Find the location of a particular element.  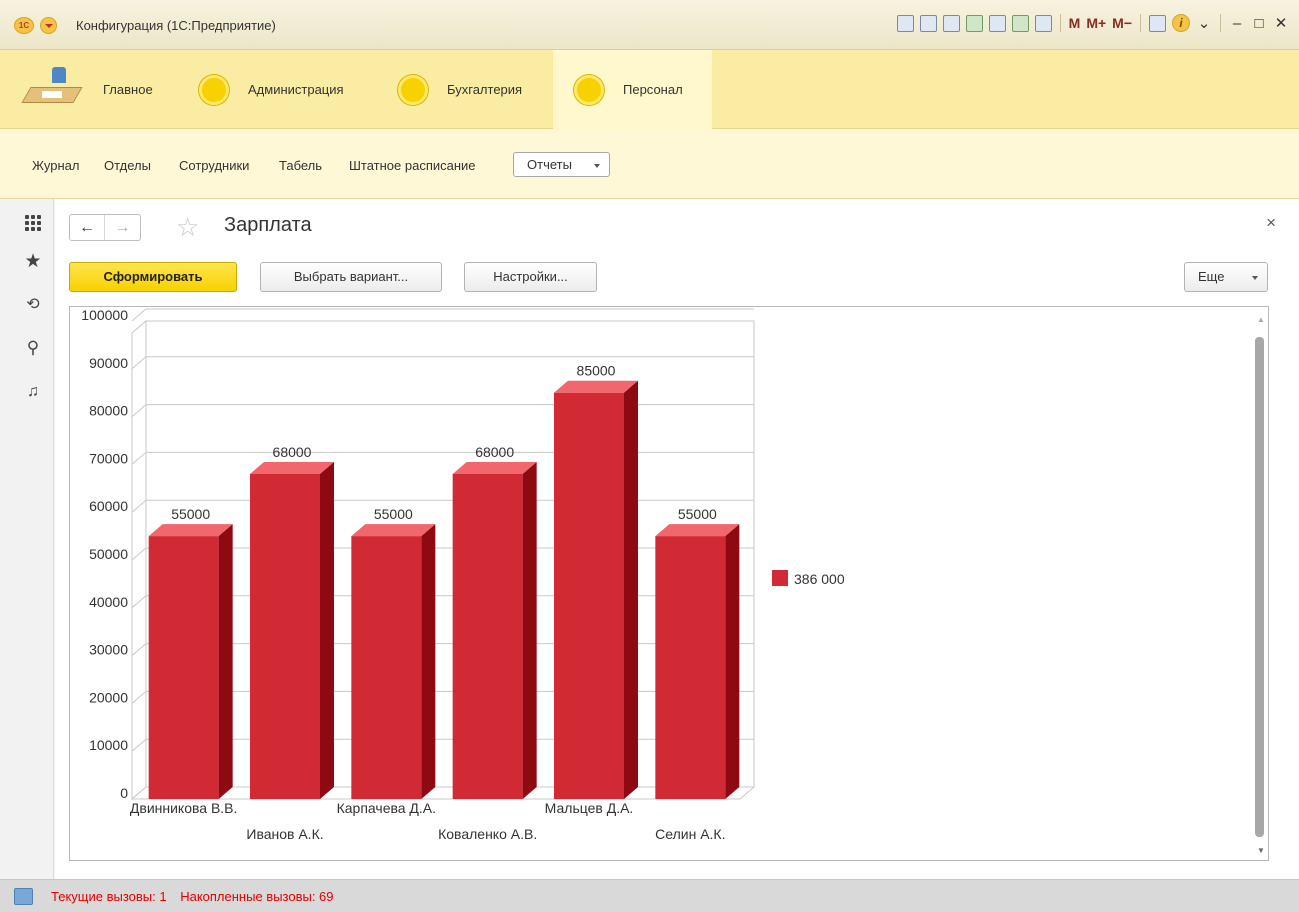

history-icon: ⟲ is located at coordinates (33, 305).